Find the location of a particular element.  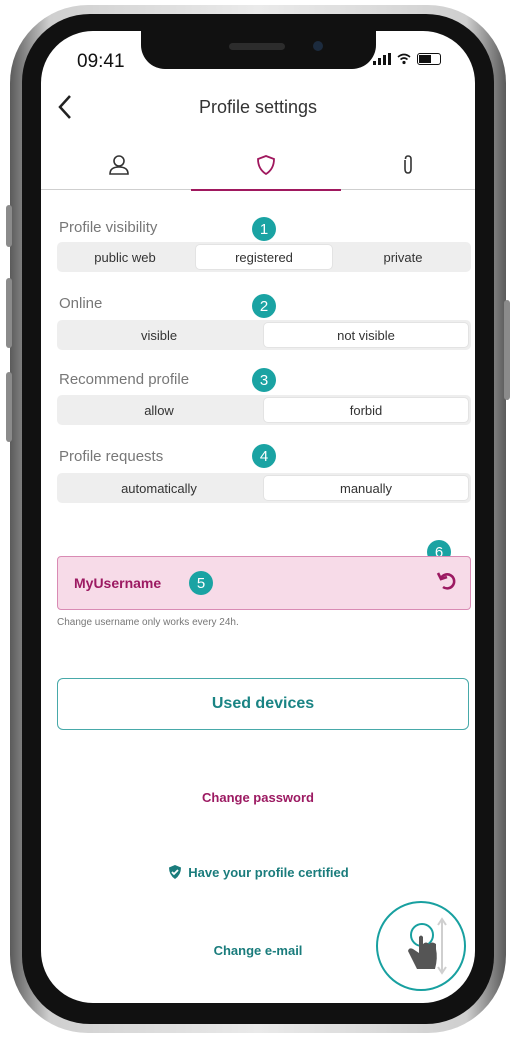

profile-requests-label: Profile requests is located at coordinates (111, 456).